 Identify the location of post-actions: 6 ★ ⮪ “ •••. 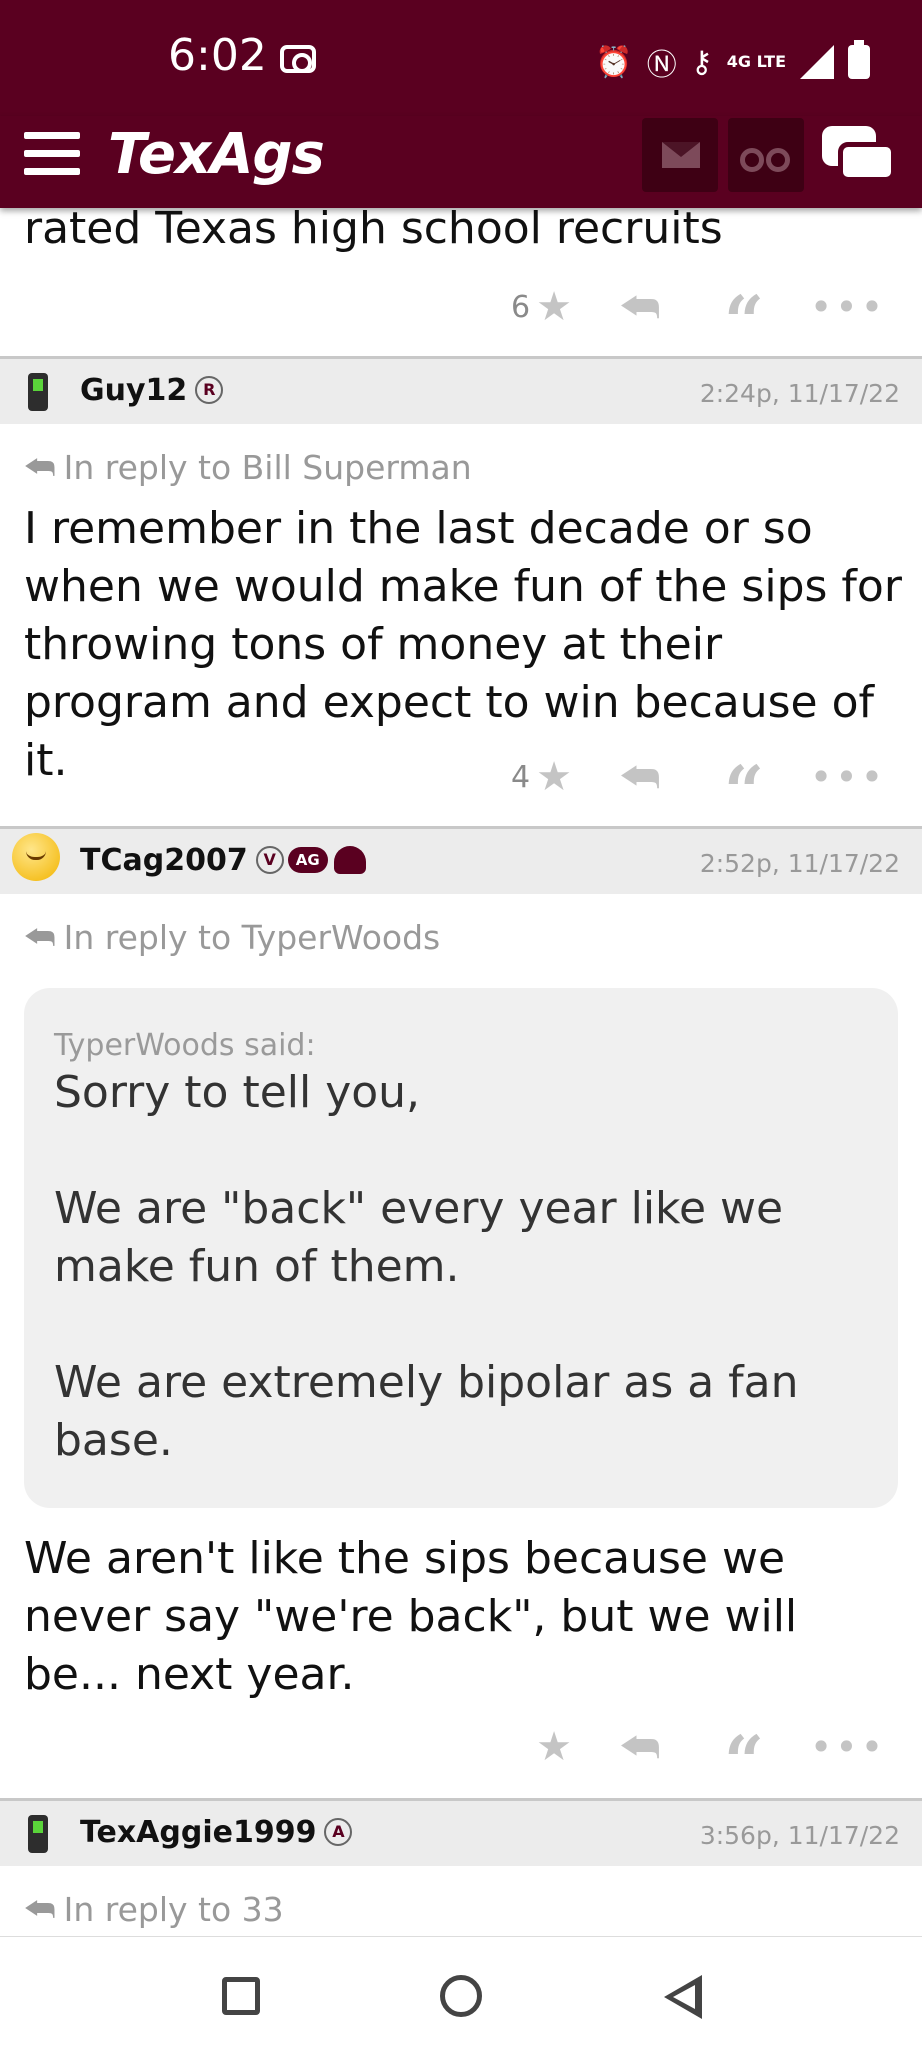
(692, 319).